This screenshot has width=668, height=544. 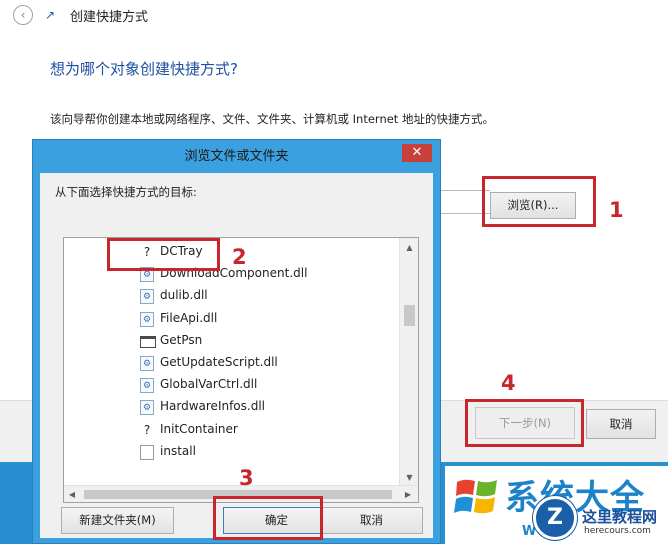 What do you see at coordinates (417, 153) in the screenshot?
I see `close-icon: ✕` at bounding box center [417, 153].